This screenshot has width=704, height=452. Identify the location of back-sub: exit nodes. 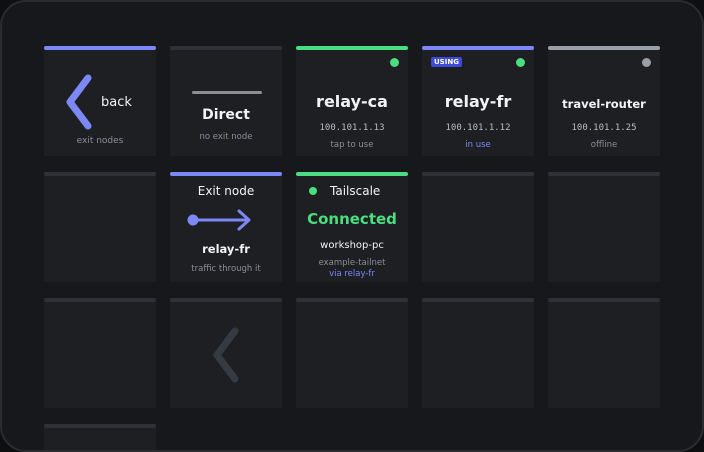
(100, 141).